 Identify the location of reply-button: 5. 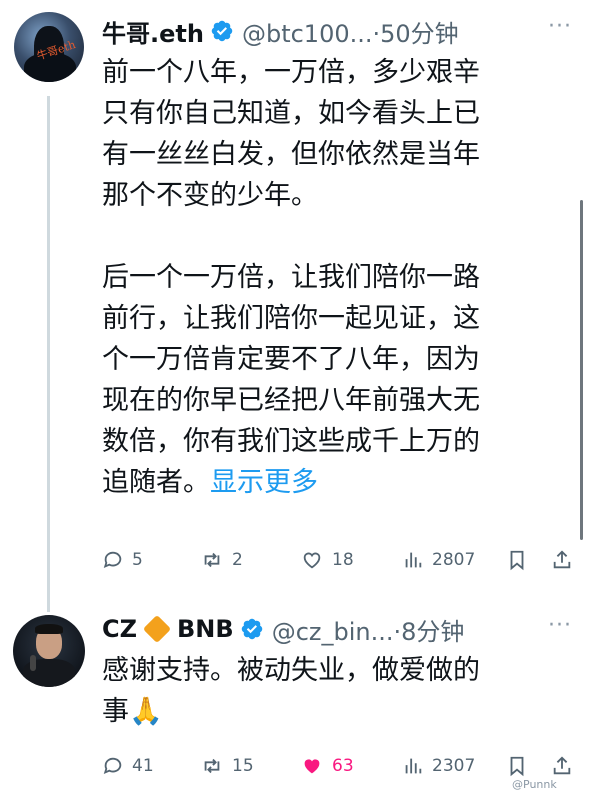
(122, 560).